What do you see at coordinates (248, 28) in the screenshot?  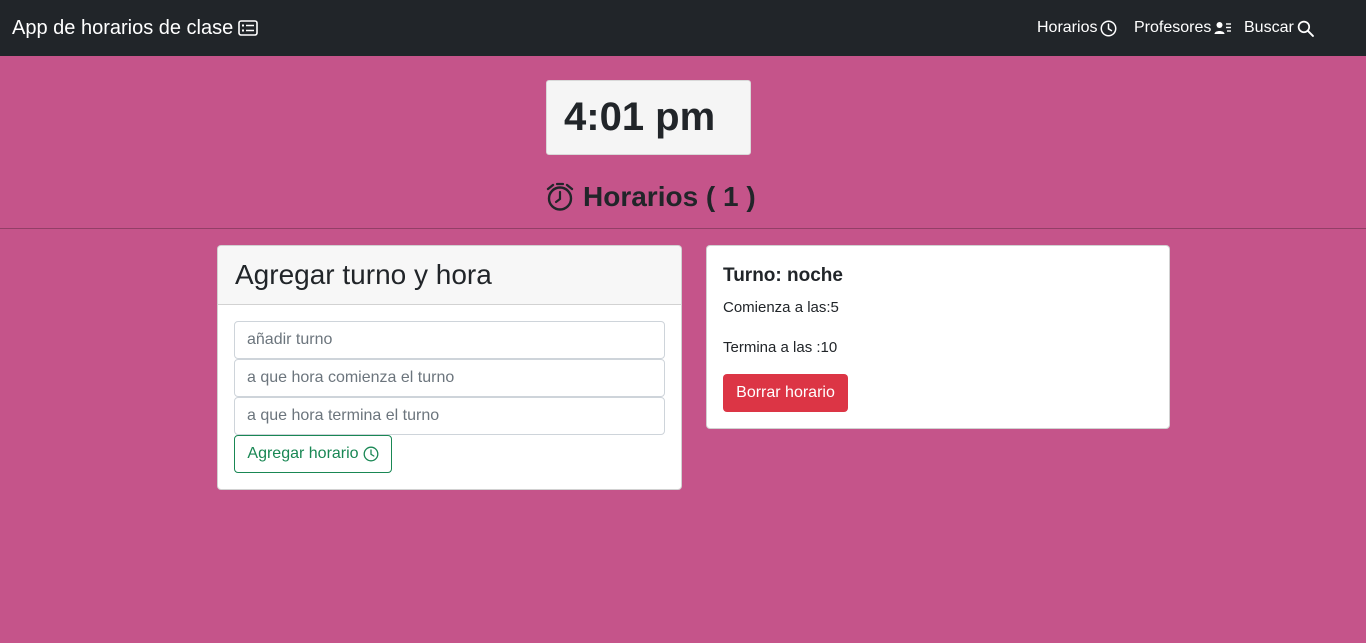 I see `card-list-icon` at bounding box center [248, 28].